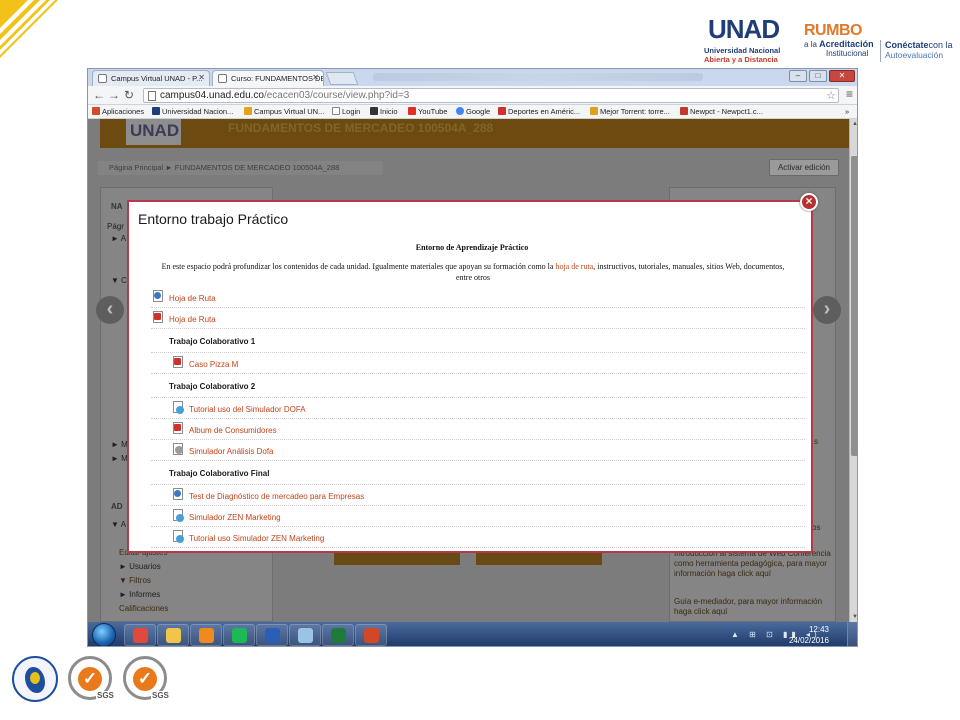 Image resolution: width=960 pixels, height=720 pixels. What do you see at coordinates (272, 635) in the screenshot?
I see `taskbar-word-button` at bounding box center [272, 635].